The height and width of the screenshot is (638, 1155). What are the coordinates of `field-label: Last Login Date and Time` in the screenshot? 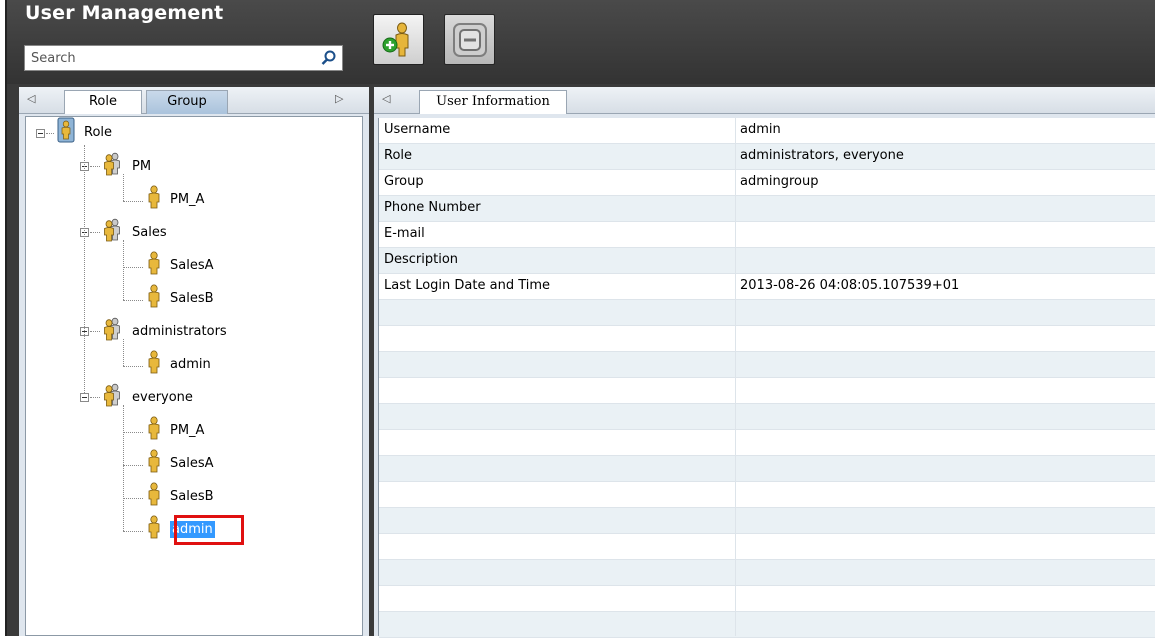 It's located at (467, 285).